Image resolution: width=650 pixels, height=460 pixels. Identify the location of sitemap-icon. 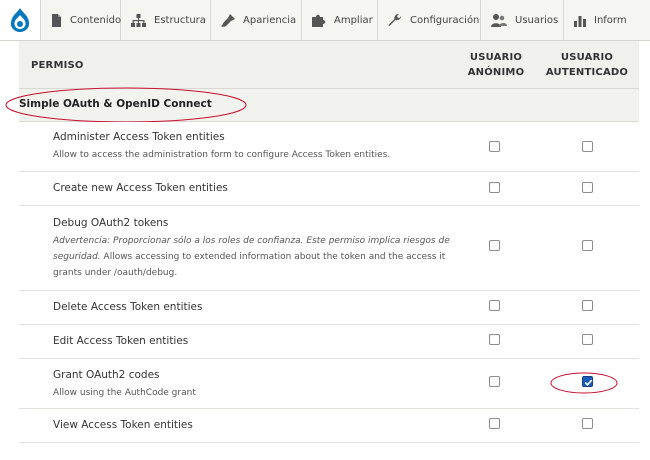
(138, 20).